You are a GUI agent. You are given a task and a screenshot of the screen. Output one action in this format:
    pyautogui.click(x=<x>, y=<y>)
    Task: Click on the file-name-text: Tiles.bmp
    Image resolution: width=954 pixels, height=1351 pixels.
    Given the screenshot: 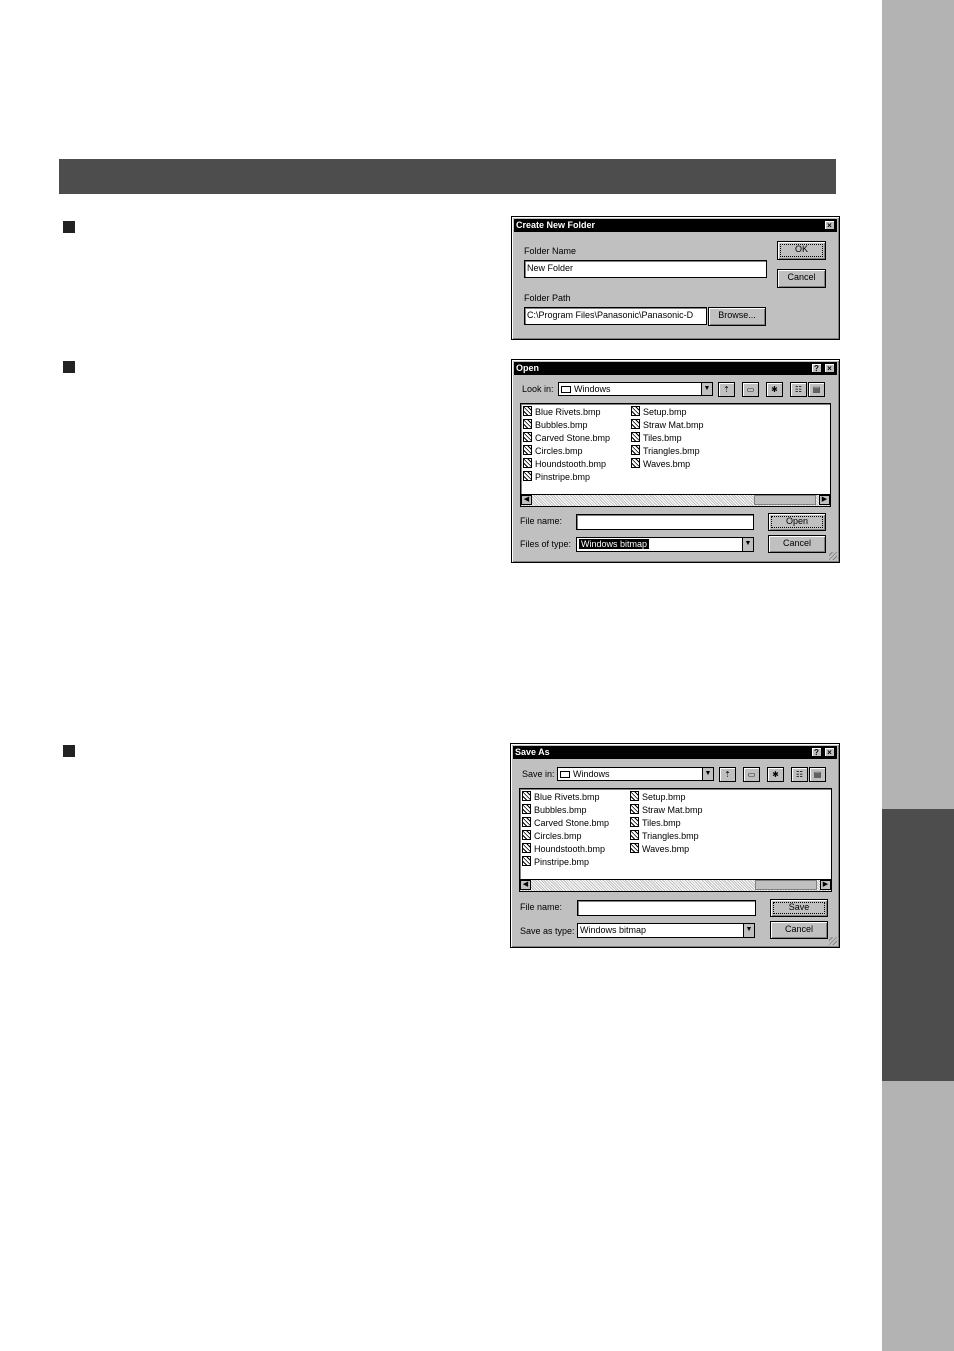 What is the action you would take?
    pyautogui.click(x=662, y=438)
    